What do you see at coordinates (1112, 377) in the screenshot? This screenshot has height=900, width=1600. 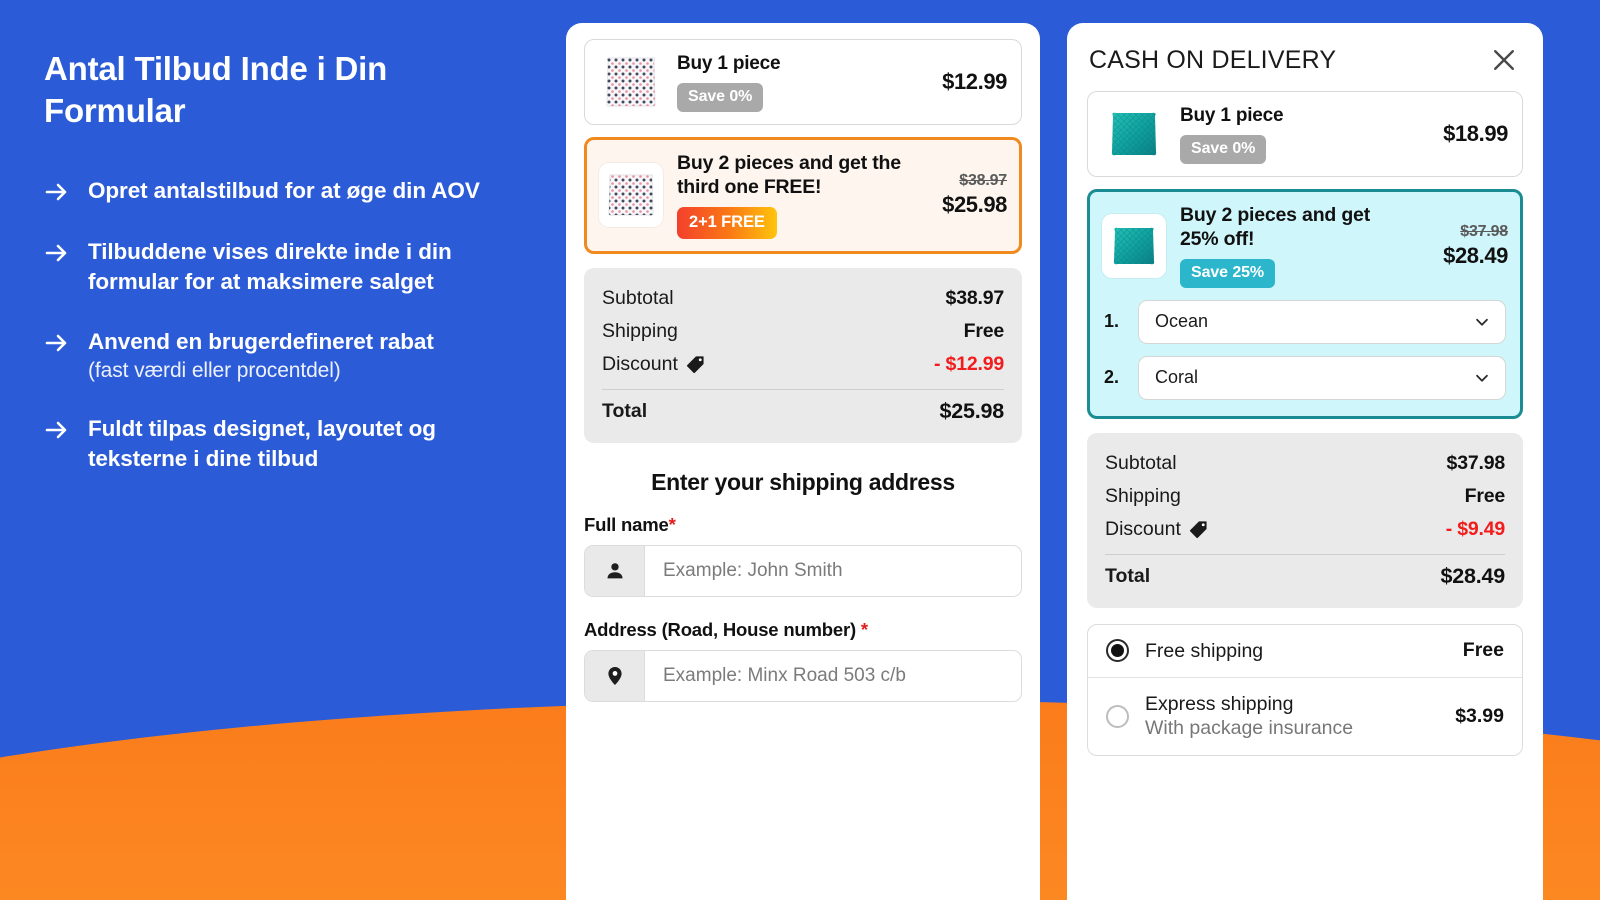 I see `variant-index: 2.` at bounding box center [1112, 377].